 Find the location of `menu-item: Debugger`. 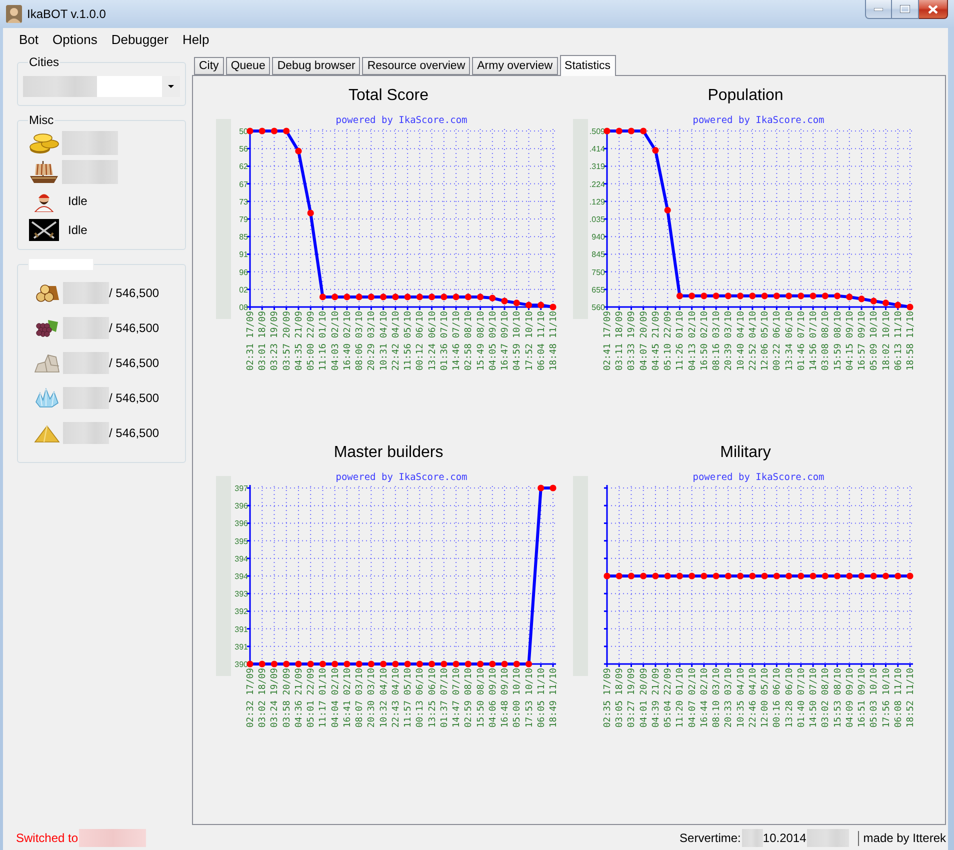

menu-item: Debugger is located at coordinates (140, 39).